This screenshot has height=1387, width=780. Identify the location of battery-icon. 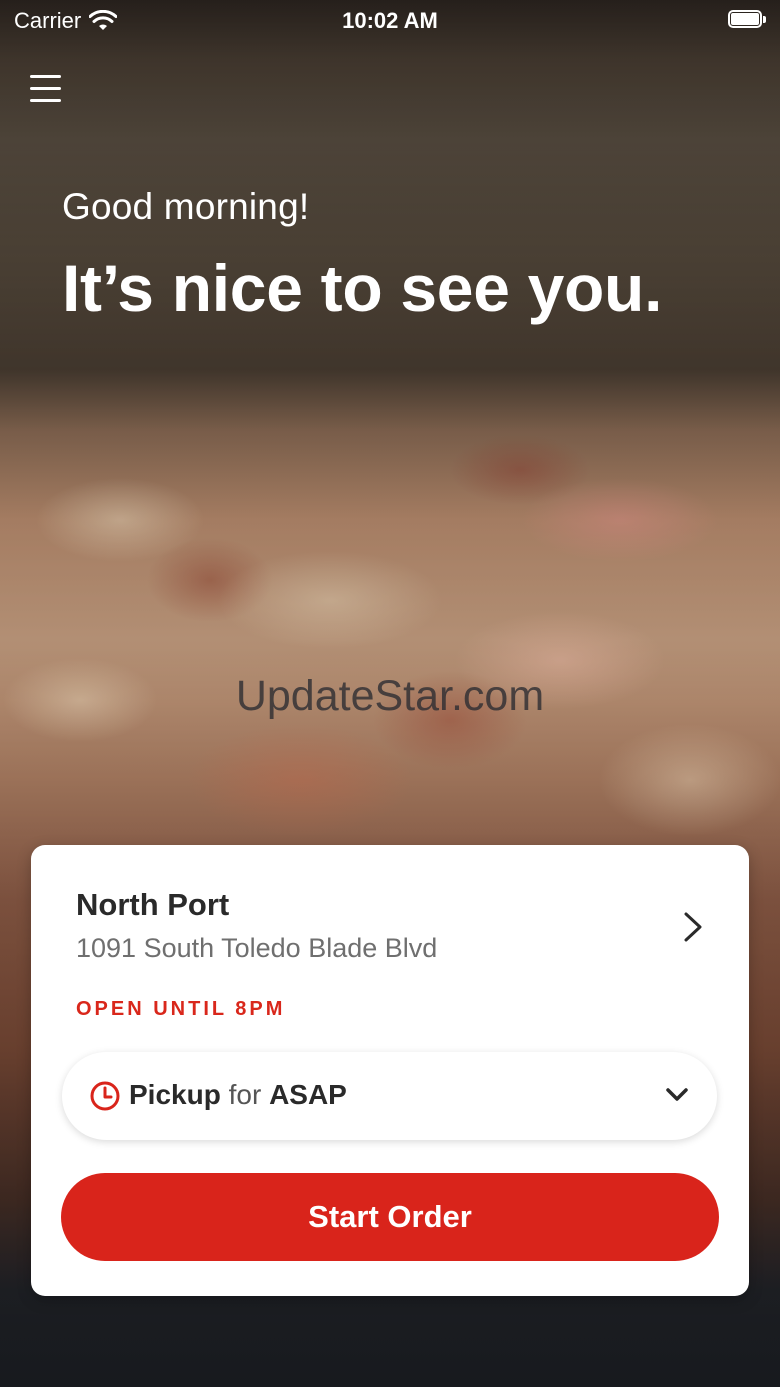
(747, 19).